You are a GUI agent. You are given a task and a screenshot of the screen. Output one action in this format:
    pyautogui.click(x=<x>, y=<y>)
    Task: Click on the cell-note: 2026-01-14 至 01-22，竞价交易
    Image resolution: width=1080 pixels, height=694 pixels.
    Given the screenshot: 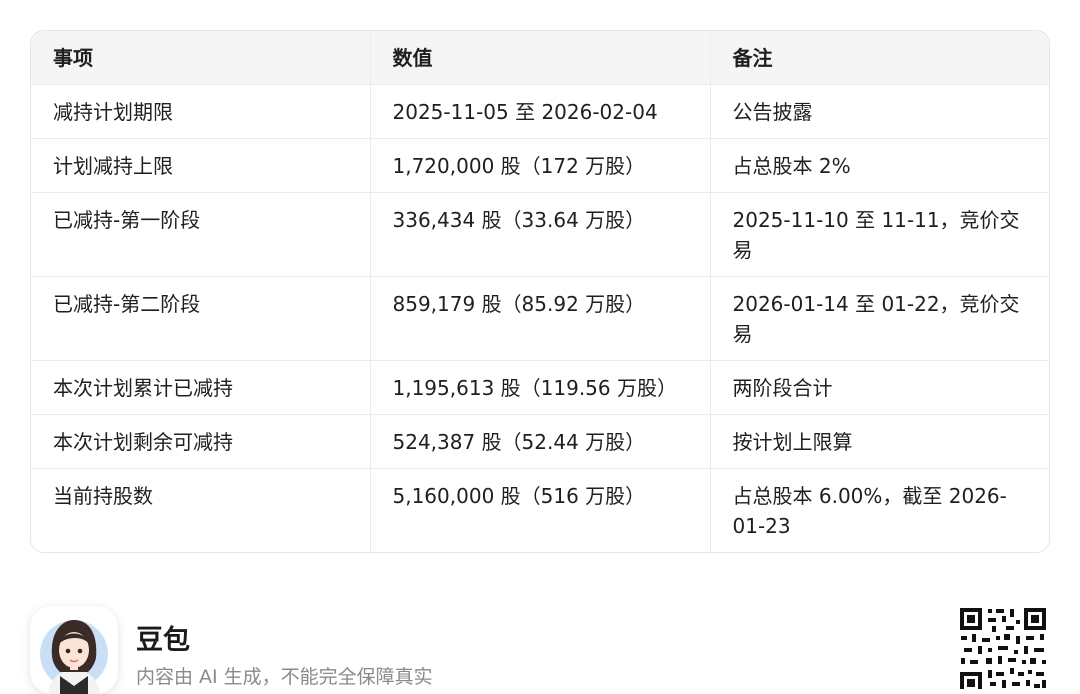 What is the action you would take?
    pyautogui.click(x=879, y=318)
    